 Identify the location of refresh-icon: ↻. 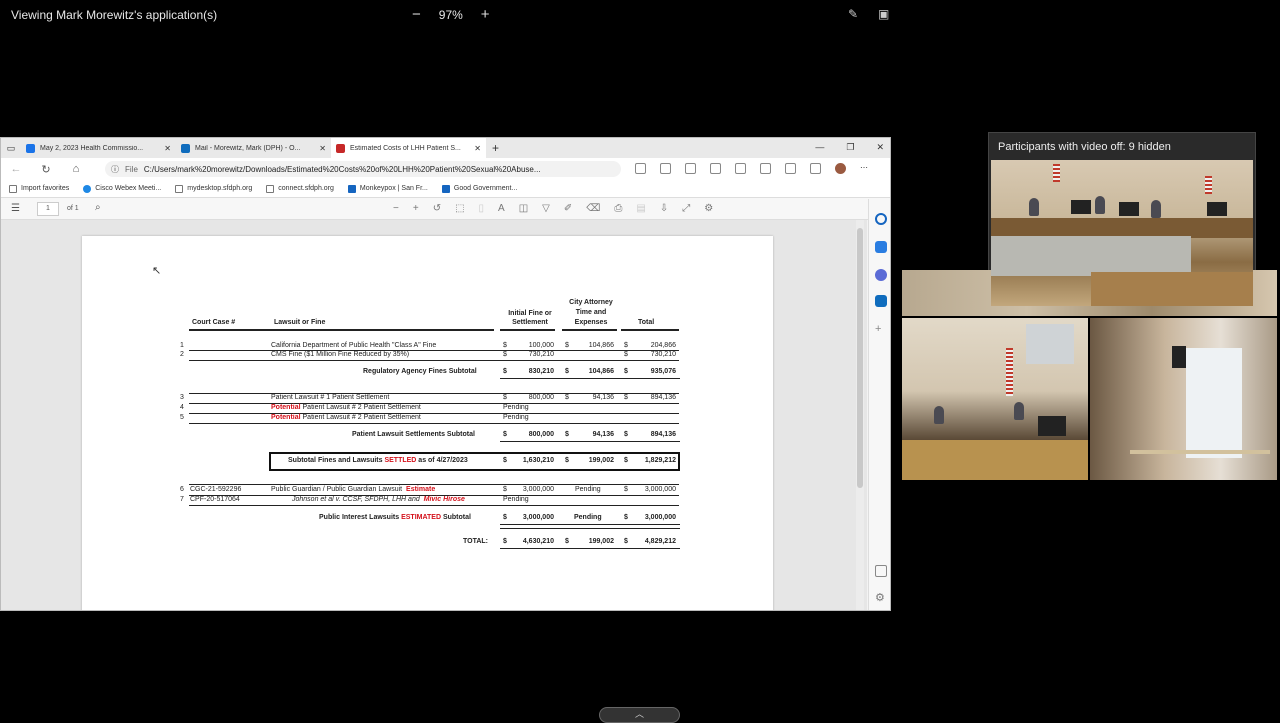
(46, 169).